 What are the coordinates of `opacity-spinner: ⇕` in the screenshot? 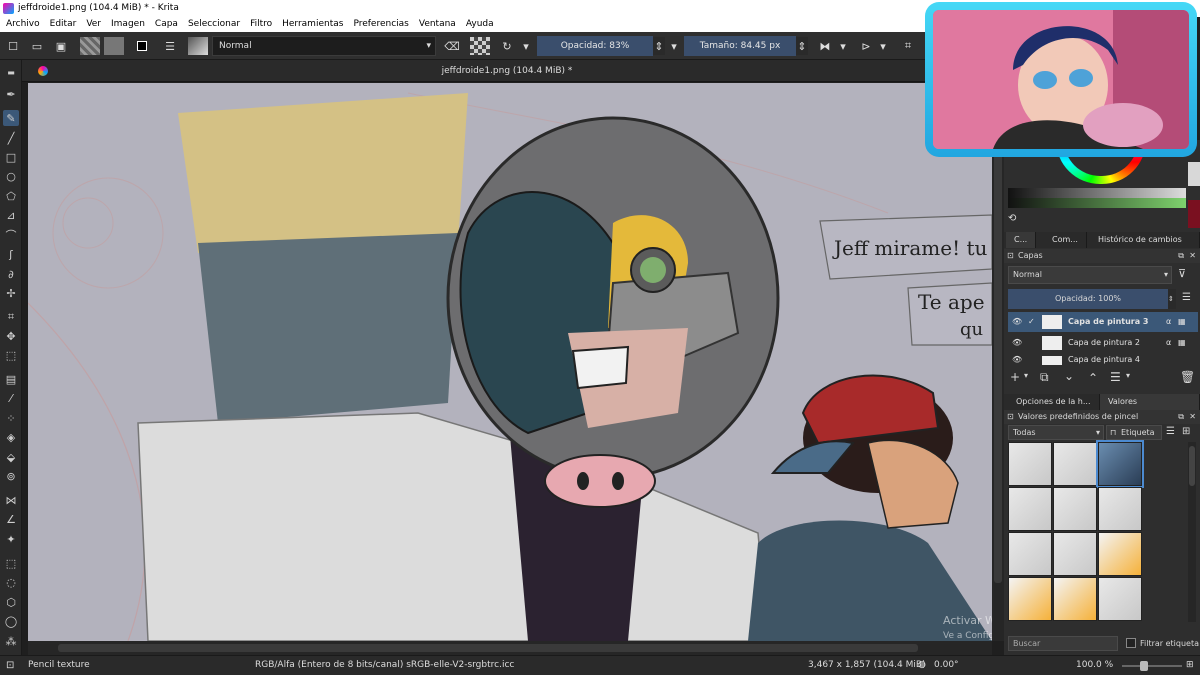 It's located at (659, 46).